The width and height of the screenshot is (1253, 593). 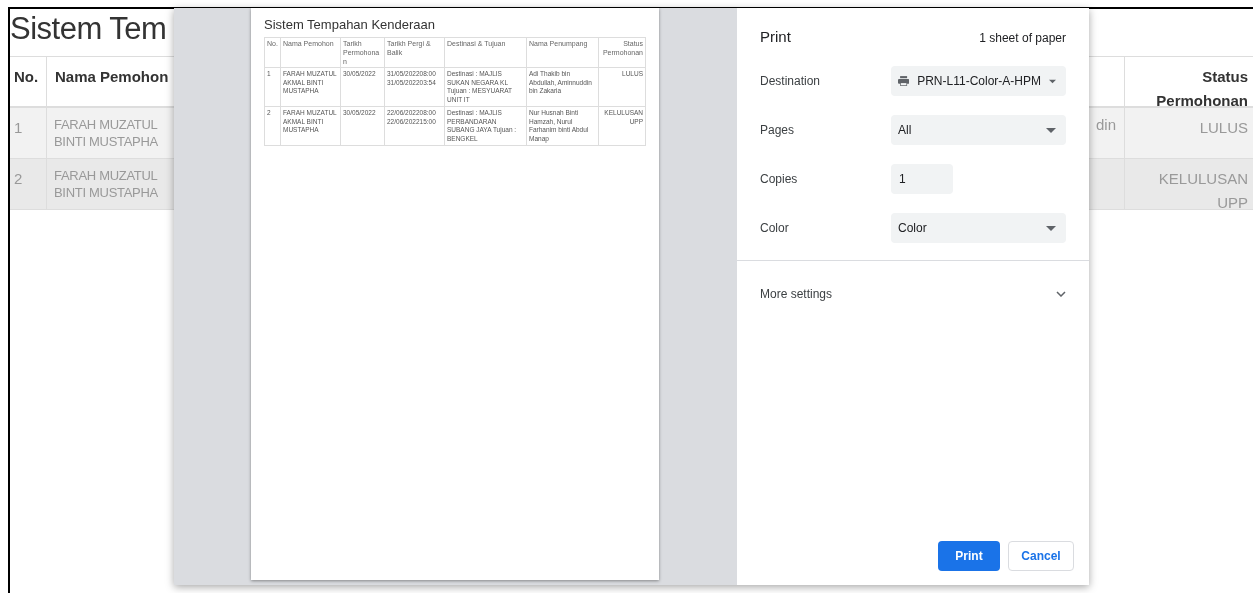 What do you see at coordinates (1223, 127) in the screenshot?
I see `status-text: LULUS` at bounding box center [1223, 127].